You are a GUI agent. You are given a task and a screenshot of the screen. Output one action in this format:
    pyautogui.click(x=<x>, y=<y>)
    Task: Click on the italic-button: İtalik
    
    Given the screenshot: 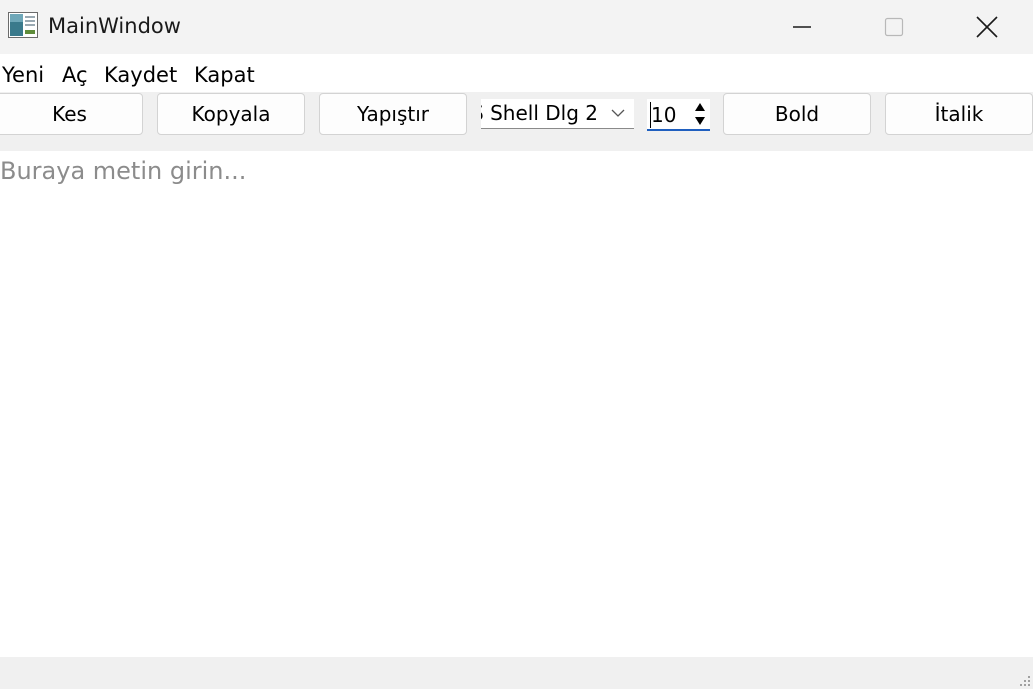 What is the action you would take?
    pyautogui.click(x=959, y=114)
    